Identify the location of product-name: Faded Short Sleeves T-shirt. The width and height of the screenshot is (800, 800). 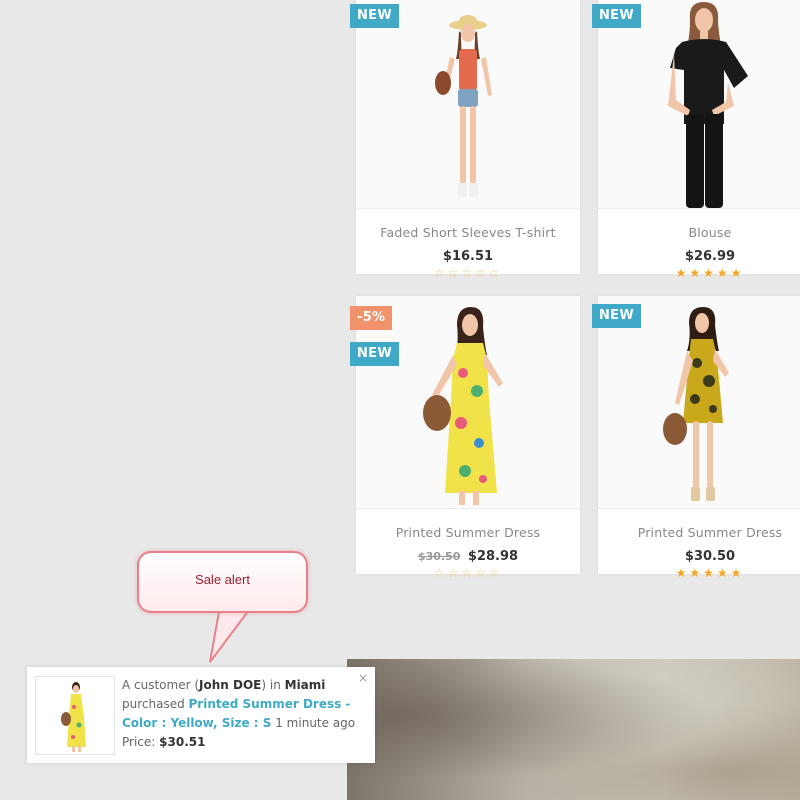
(468, 232).